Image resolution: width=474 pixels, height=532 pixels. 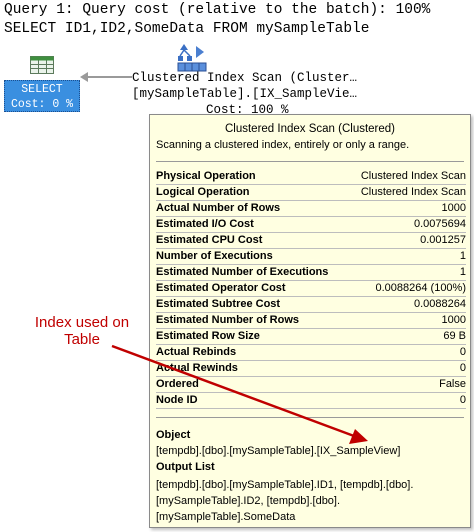 I want to click on annotation-line1: Index used on, so click(x=82, y=322).